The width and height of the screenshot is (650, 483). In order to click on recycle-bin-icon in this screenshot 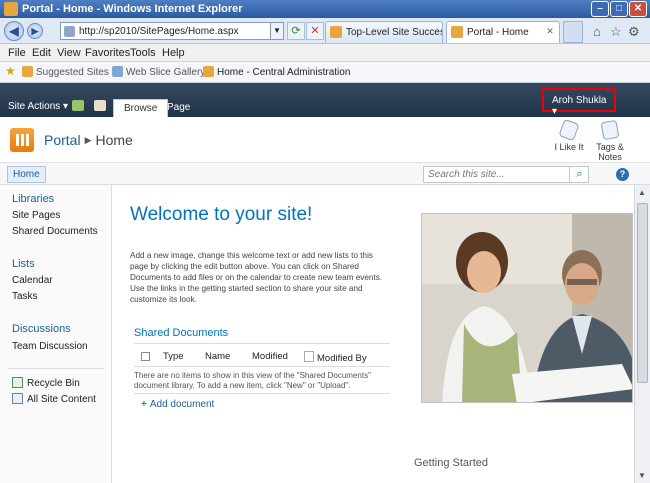, I will do `click(17, 382)`.